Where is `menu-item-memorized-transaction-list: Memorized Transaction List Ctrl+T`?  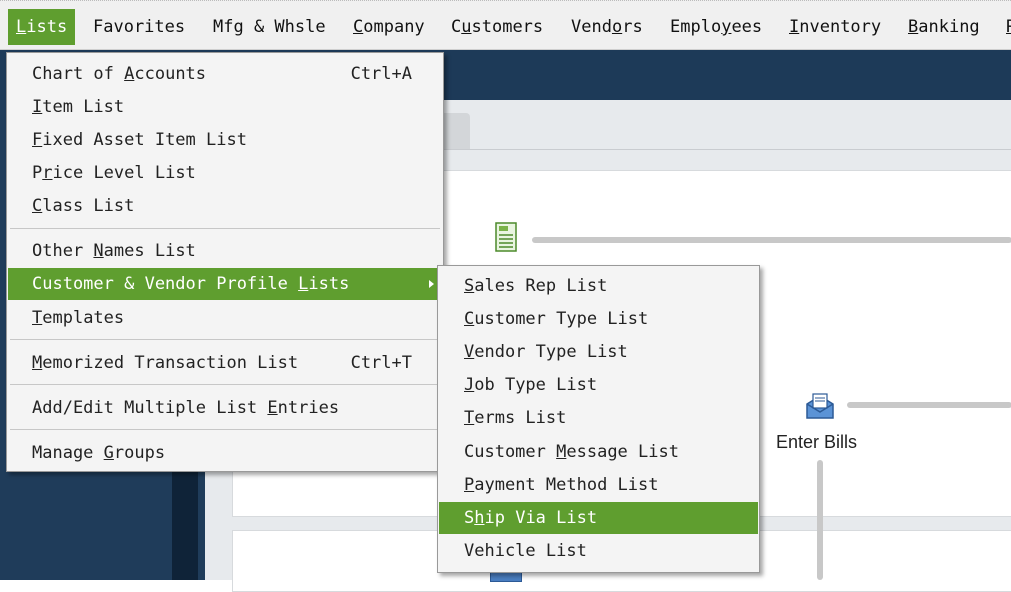
menu-item-memorized-transaction-list: Memorized Transaction List Ctrl+T is located at coordinates (225, 363).